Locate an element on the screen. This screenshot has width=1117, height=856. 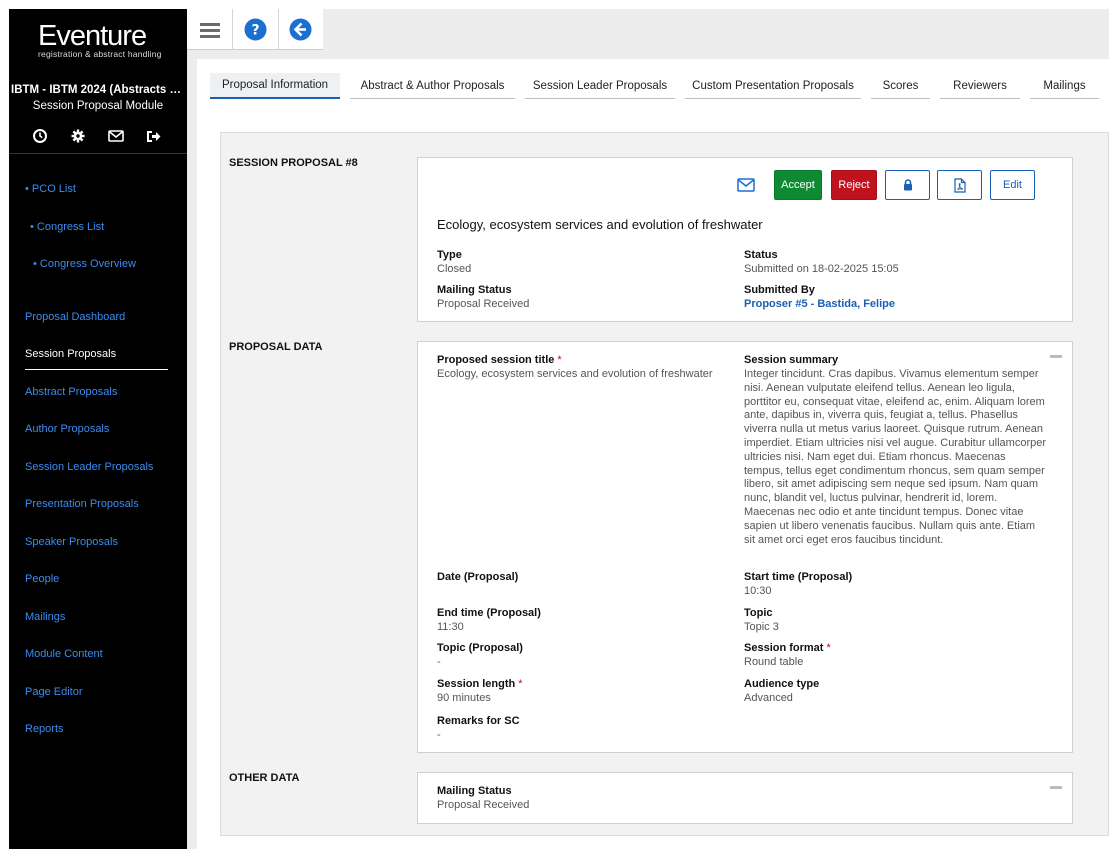
nav-module-content: Module Content is located at coordinates (64, 654).